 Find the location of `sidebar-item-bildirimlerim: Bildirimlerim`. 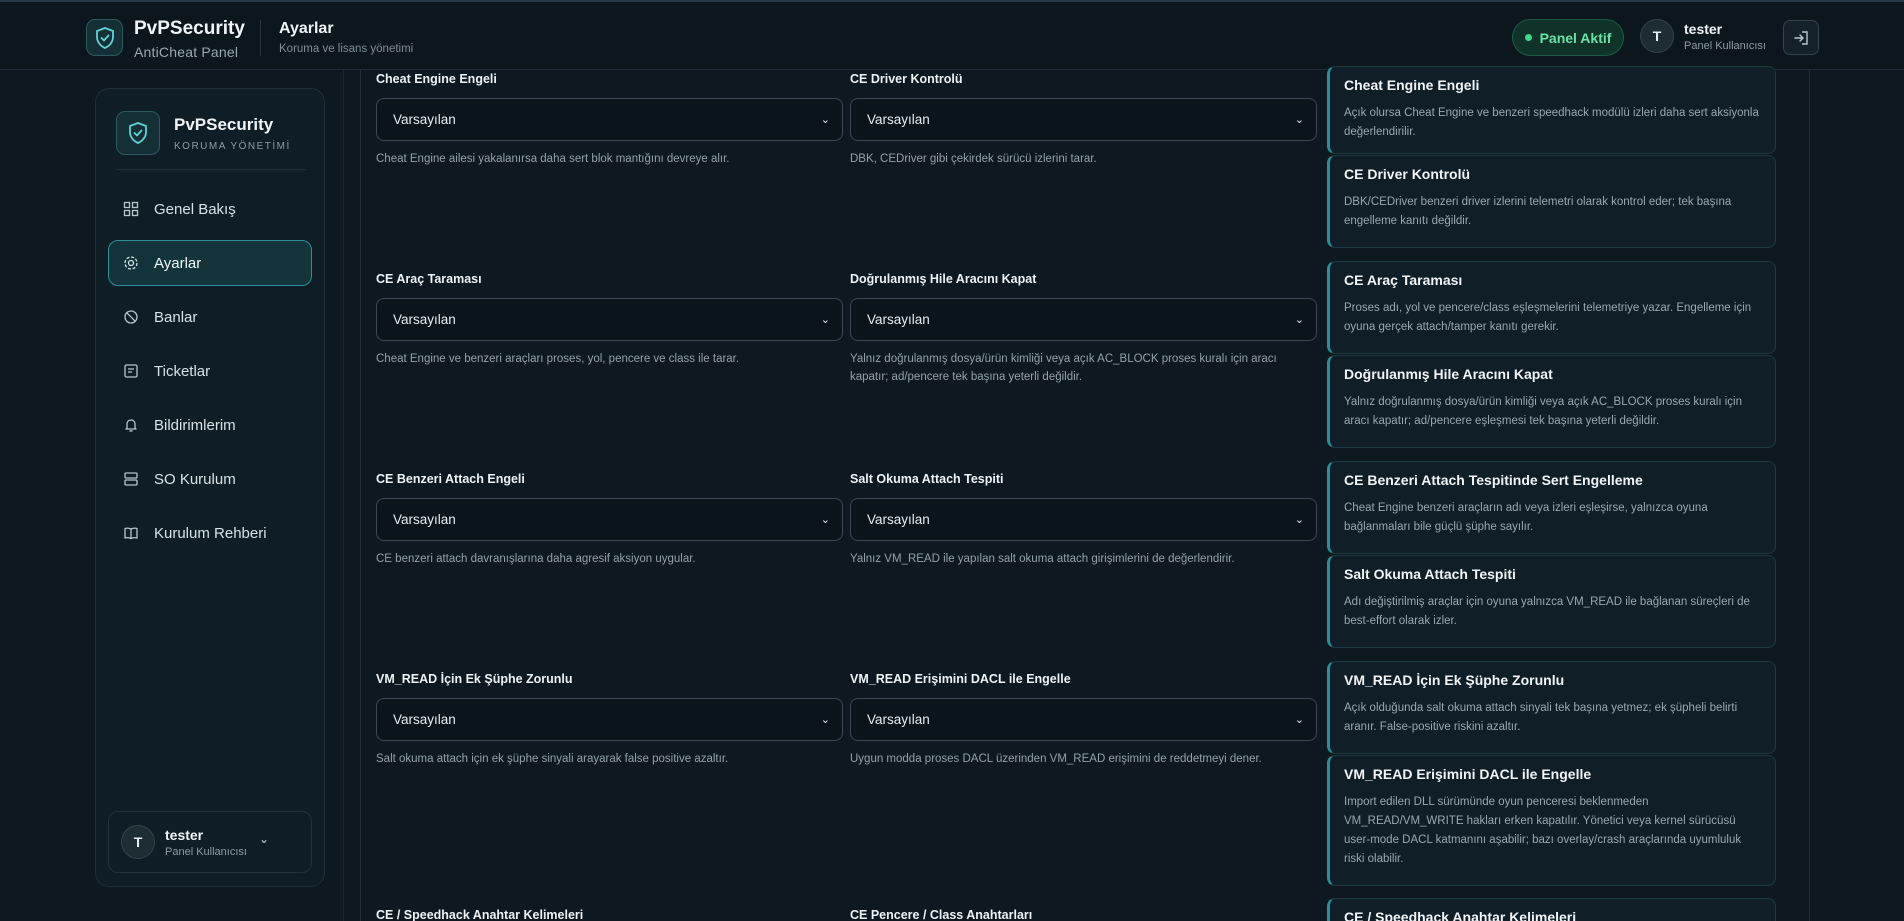

sidebar-item-bildirimlerim: Bildirimlerim is located at coordinates (210, 425).